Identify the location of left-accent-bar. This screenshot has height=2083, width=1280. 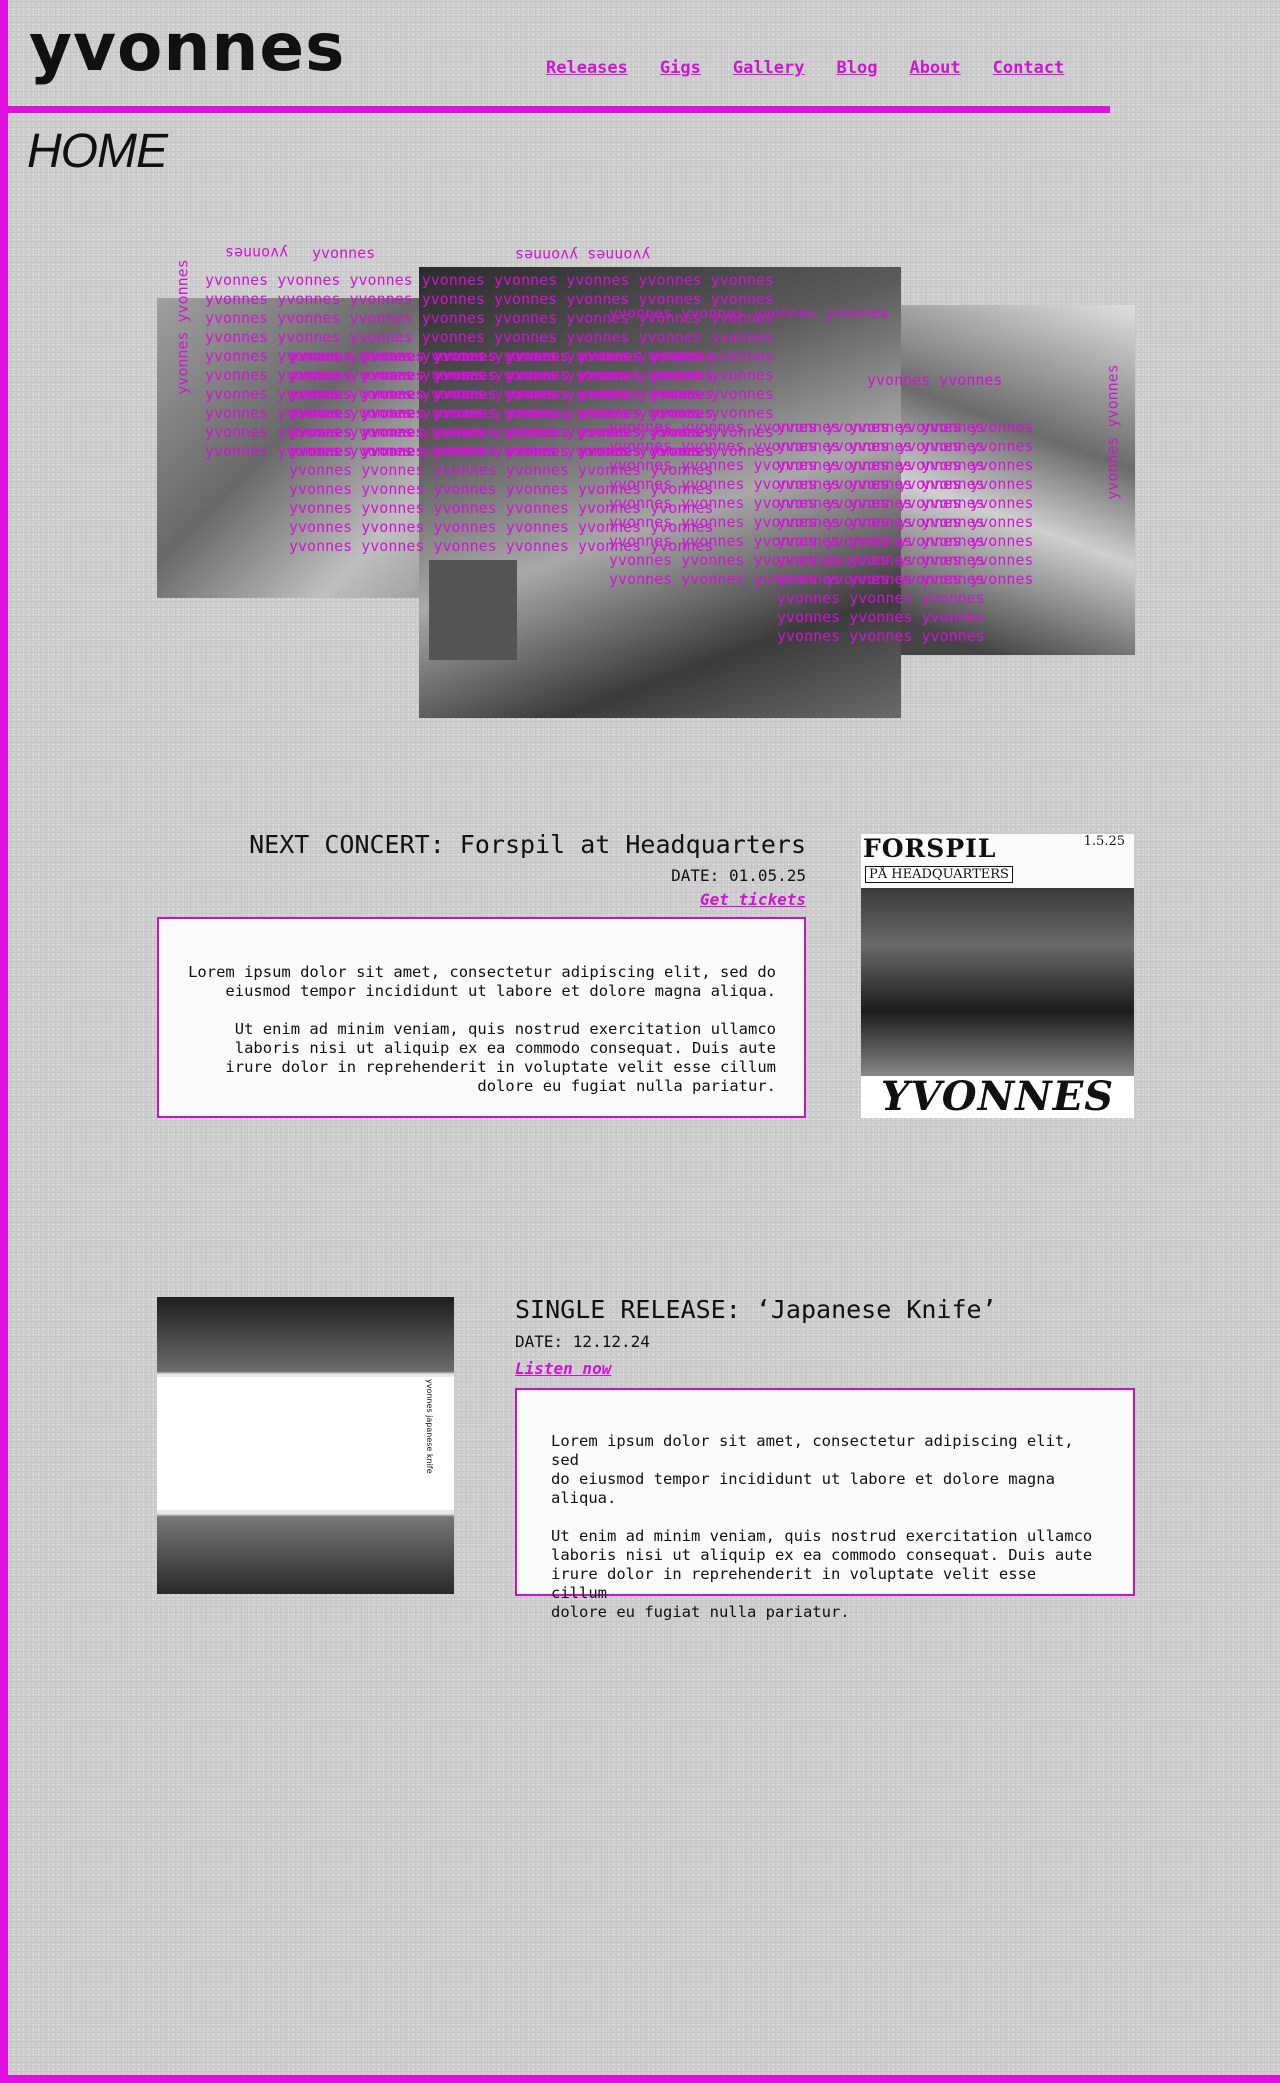
(4, 1041).